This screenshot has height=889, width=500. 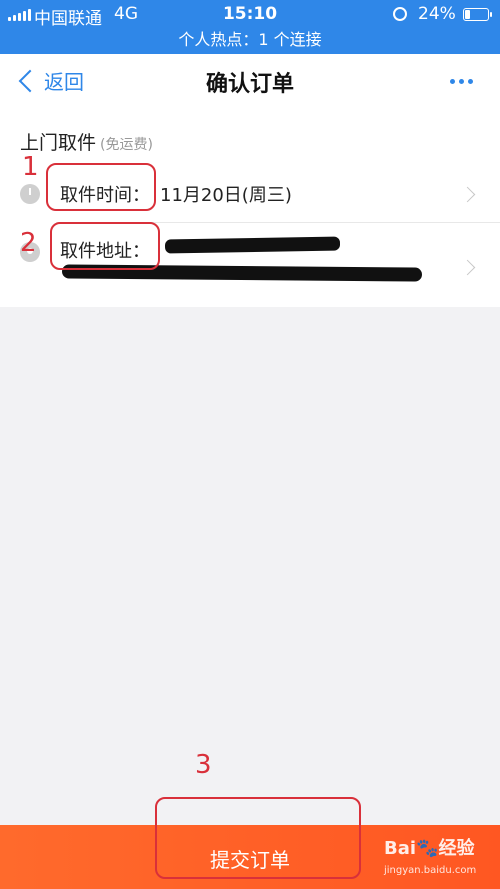 What do you see at coordinates (252, 245) in the screenshot?
I see `redacted-address-line` at bounding box center [252, 245].